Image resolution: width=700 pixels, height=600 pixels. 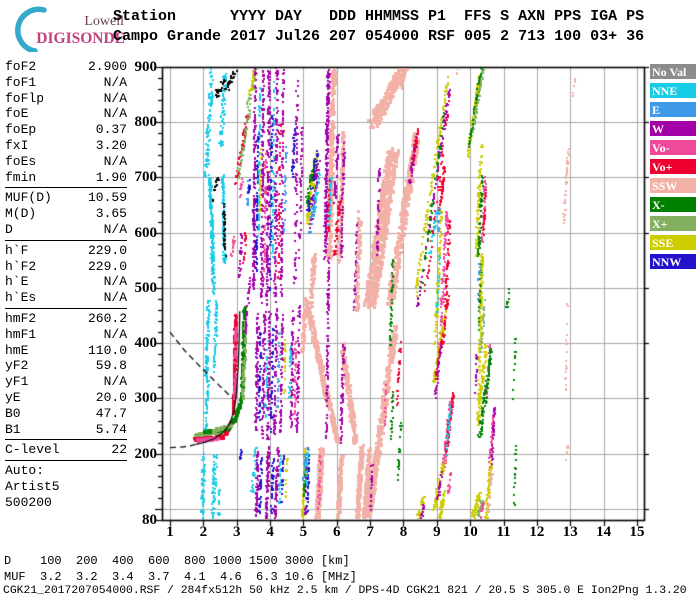 I want to click on parameter-row: h`F2 229.0, so click(x=66, y=267).